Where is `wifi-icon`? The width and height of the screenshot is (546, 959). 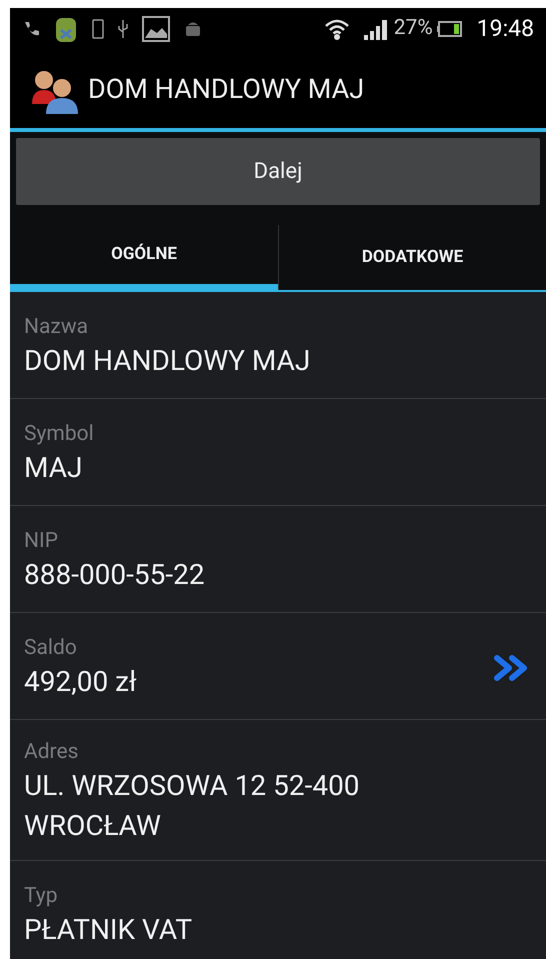 wifi-icon is located at coordinates (337, 29).